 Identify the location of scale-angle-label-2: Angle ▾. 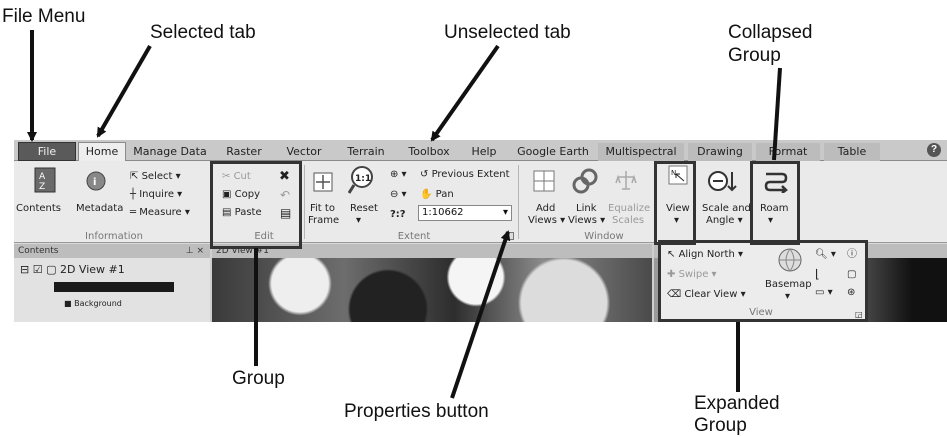
(724, 220).